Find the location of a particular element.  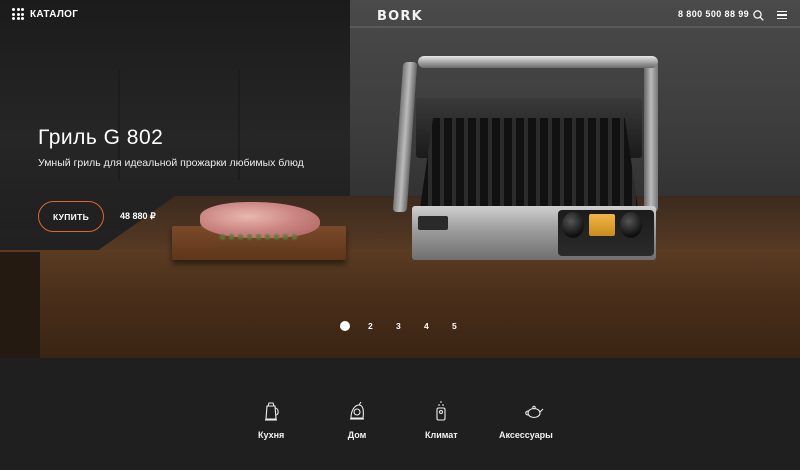

grill-display is located at coordinates (602, 225).